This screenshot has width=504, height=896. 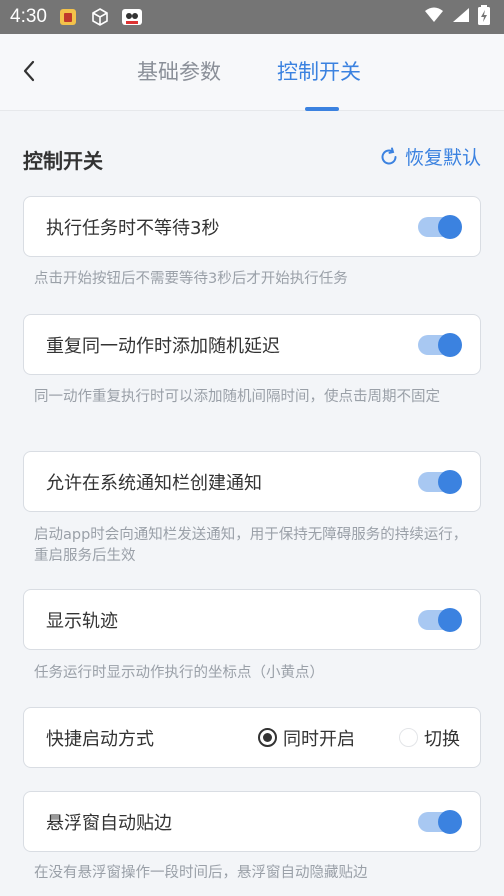 What do you see at coordinates (100, 17) in the screenshot?
I see `cube-icon` at bounding box center [100, 17].